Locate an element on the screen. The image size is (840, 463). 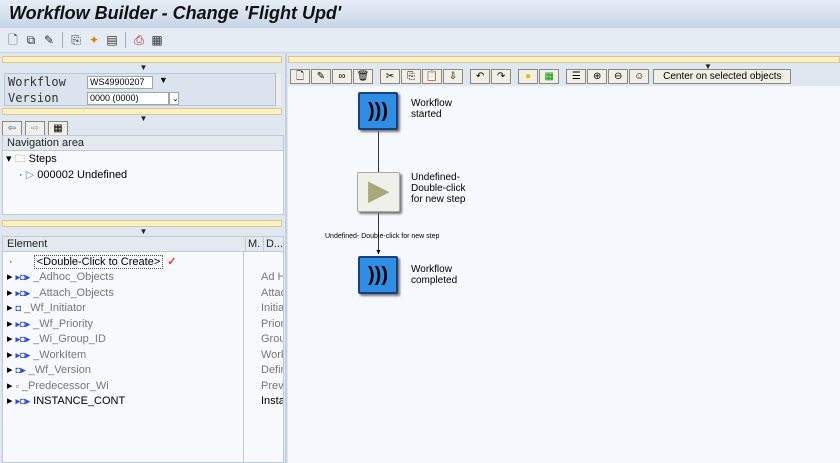
scrollbar is located at coordinates (278, 89).